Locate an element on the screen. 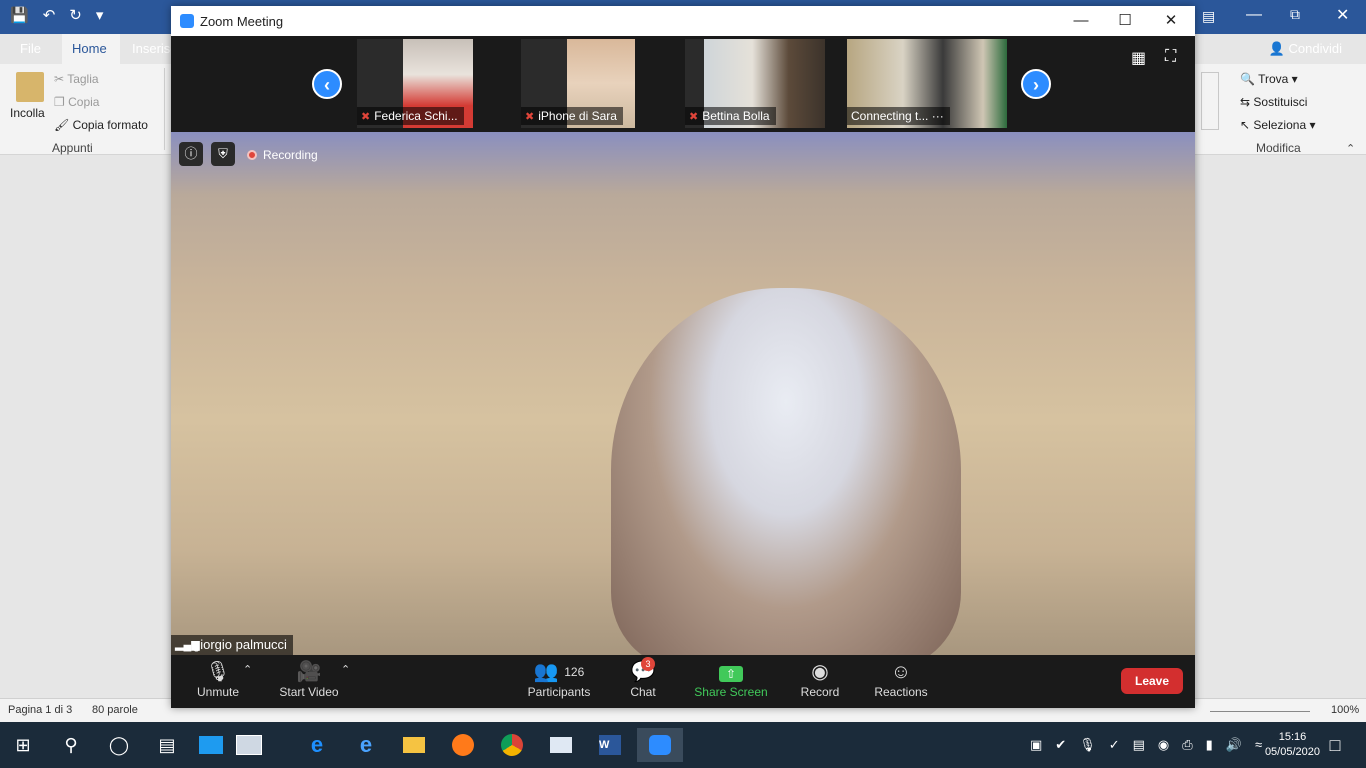  recording-dot-icon is located at coordinates (252, 155).